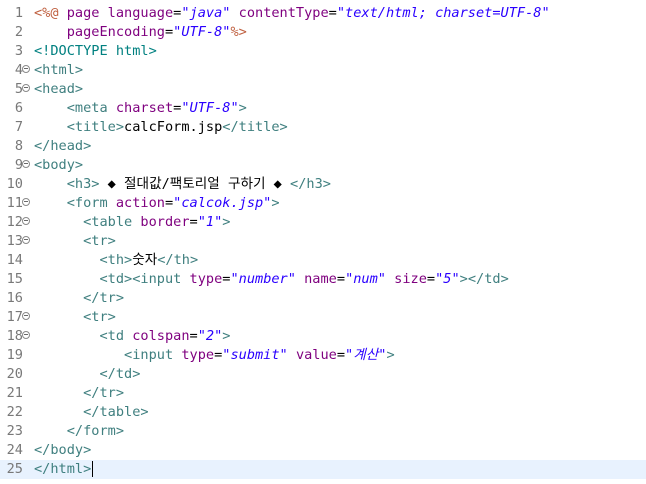 The height and width of the screenshot is (484, 646). What do you see at coordinates (18, 13) in the screenshot?
I see `line-number: 1` at bounding box center [18, 13].